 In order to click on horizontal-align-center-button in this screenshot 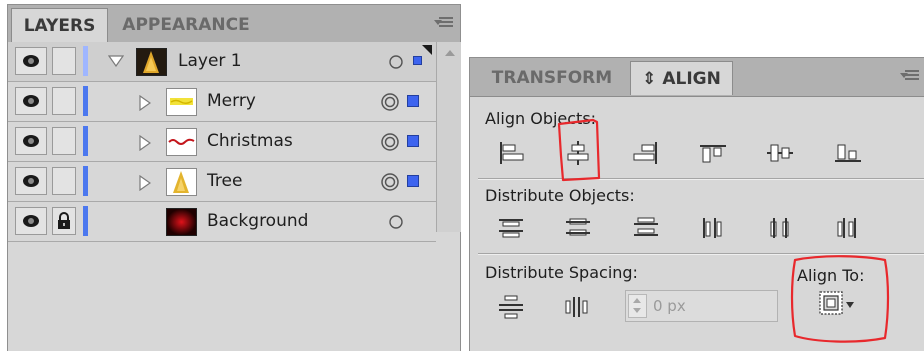, I will do `click(578, 153)`.